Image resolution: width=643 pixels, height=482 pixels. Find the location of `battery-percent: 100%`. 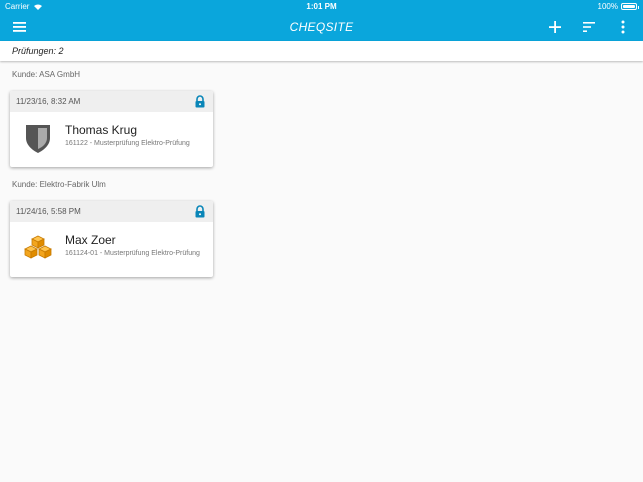

battery-percent: 100% is located at coordinates (607, 6).